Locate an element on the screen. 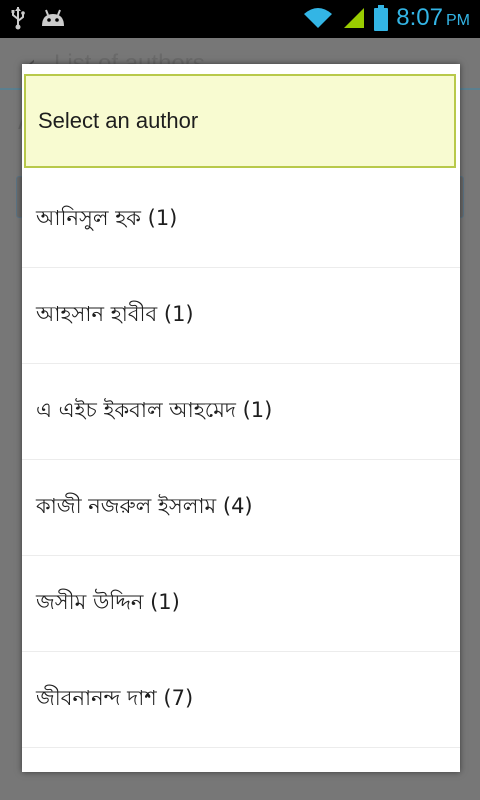  status-bar-right: 8:07 PM is located at coordinates (386, 18).